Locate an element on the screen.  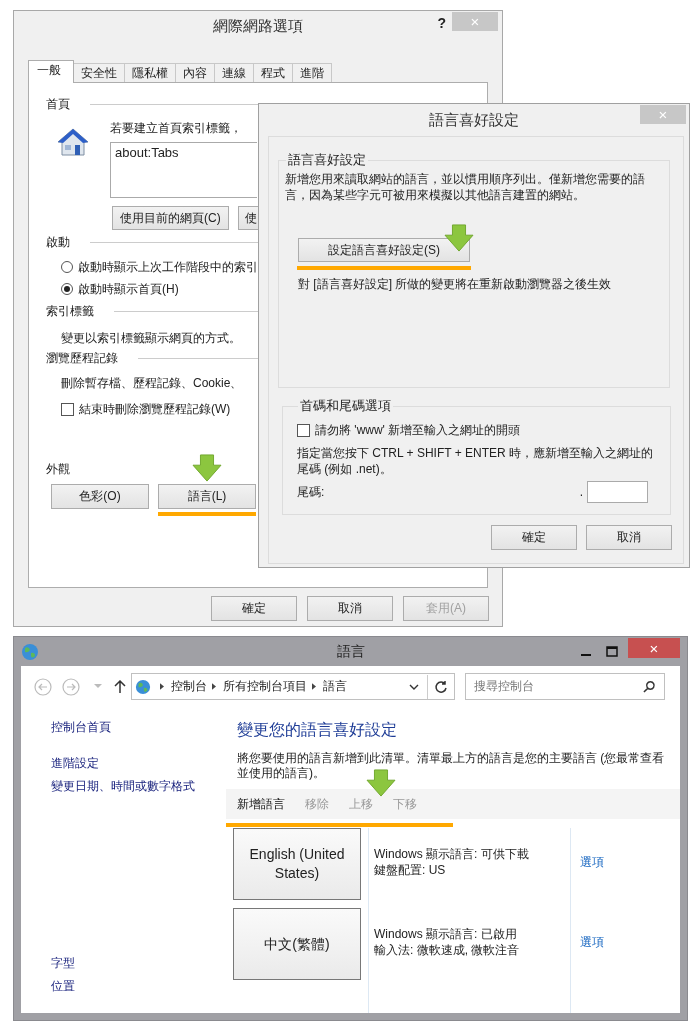
suffix-description: 指定當您按下 CTRL + SHIFT + ENTER 時，應新增至輸入之網址的尾碼 (例如 .net)。 is located at coordinates (476, 461).